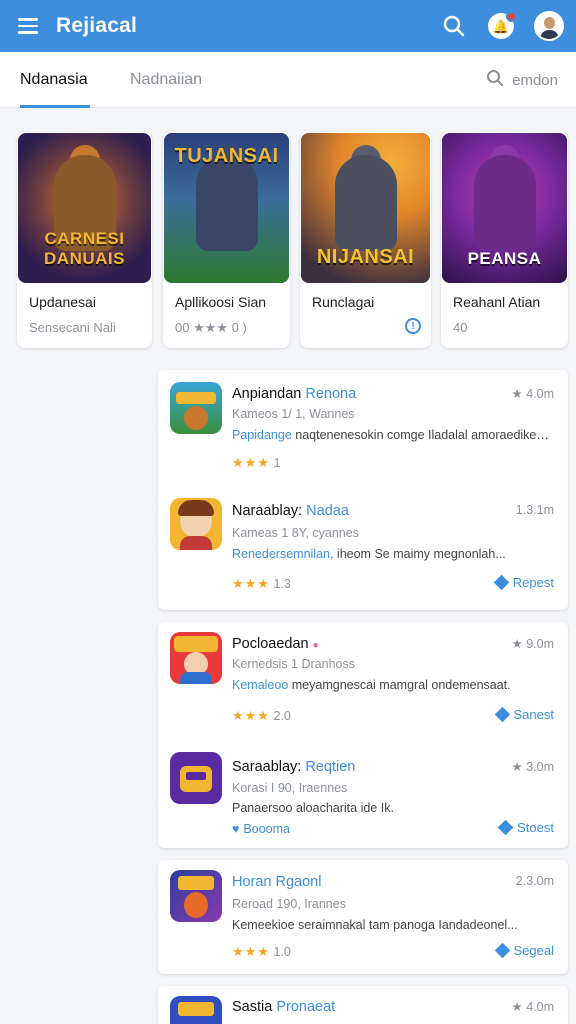 This screenshot has width=576, height=1024. I want to click on app-subtitle: Reroad 190, Irannes, so click(289, 904).